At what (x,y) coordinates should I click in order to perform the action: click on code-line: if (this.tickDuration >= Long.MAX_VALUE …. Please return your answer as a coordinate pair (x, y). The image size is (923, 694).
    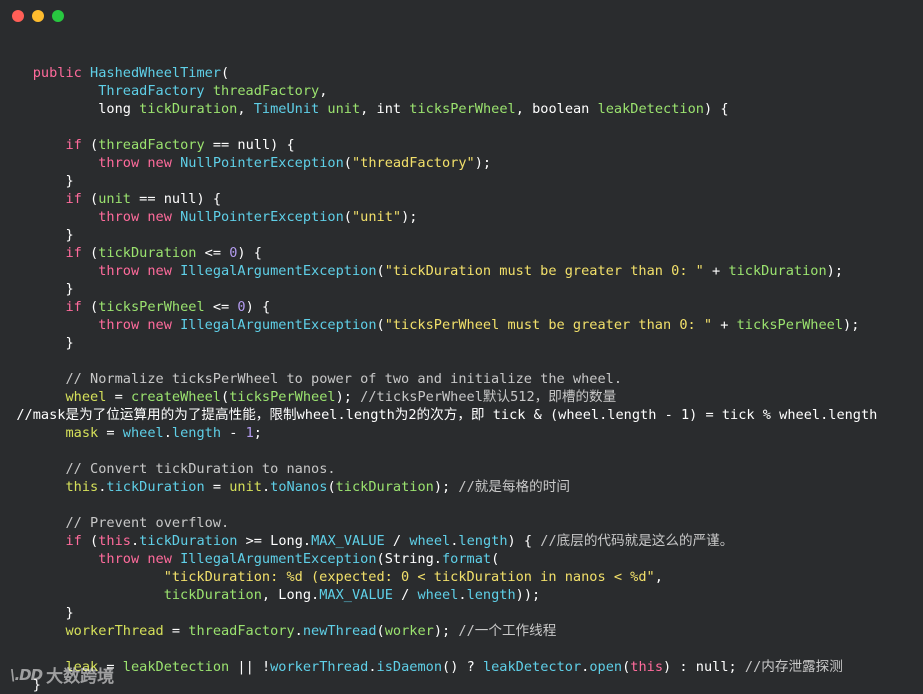
    Looking at the image, I should click on (461, 541).